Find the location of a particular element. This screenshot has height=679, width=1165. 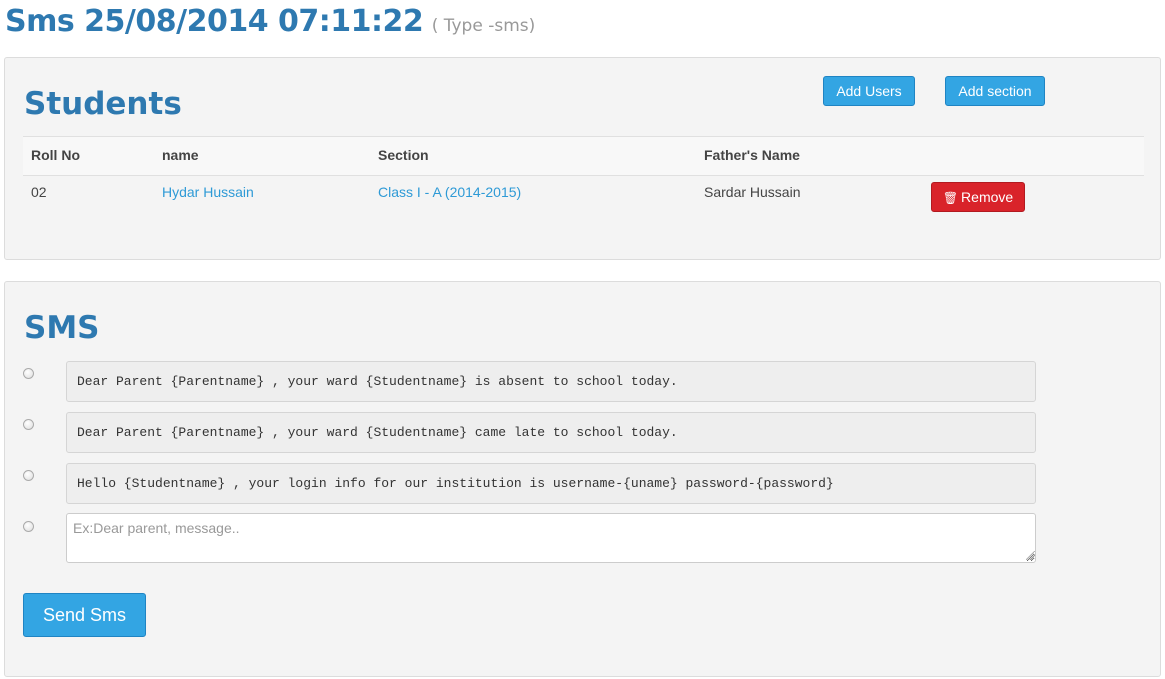

page-header: Sms 25/08/2014 07:11:22 ( Type -sms) is located at coordinates (270, 26).